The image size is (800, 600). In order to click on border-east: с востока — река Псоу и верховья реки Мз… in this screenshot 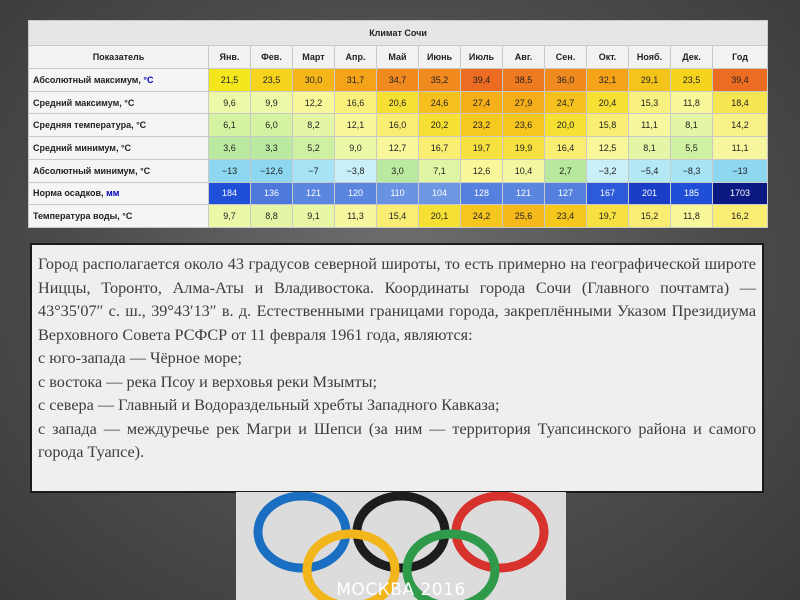, I will do `click(207, 381)`.